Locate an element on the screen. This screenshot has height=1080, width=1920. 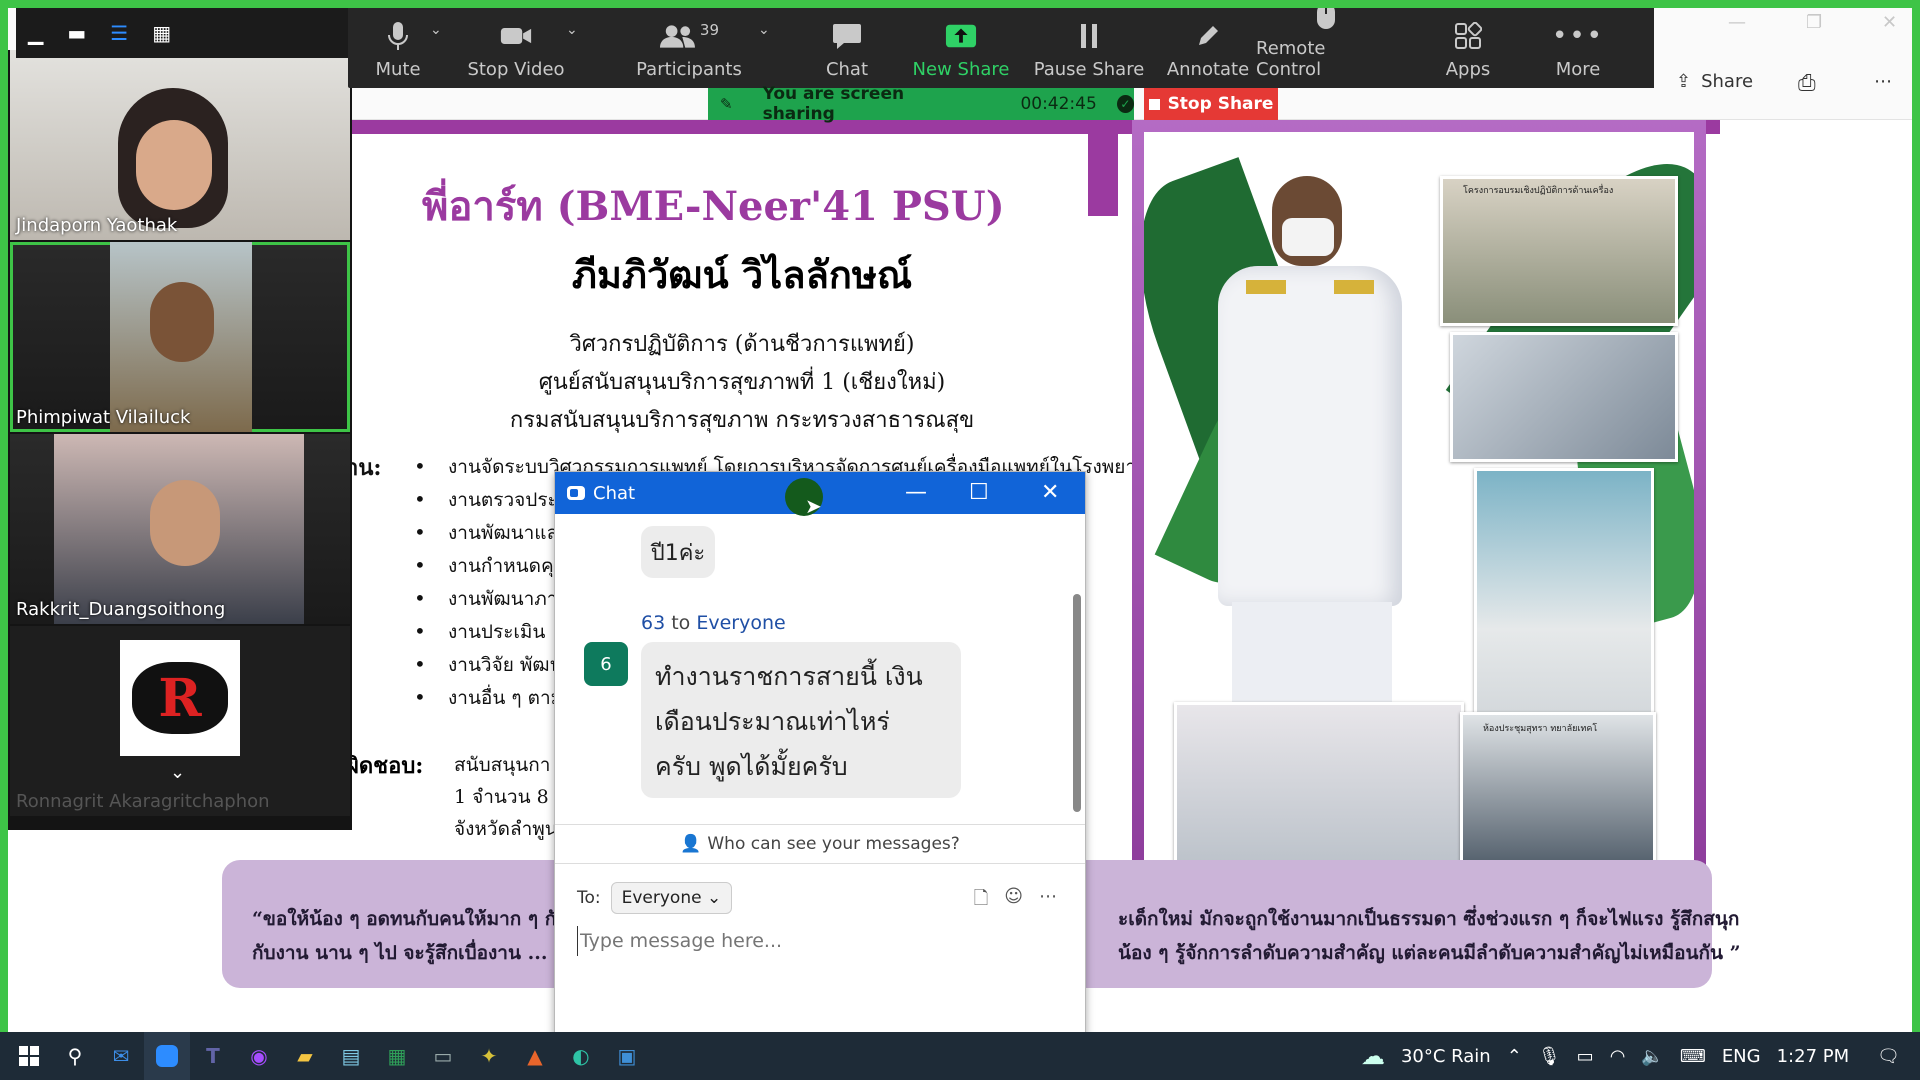
search-icon: ⚲ is located at coordinates (75, 1056).